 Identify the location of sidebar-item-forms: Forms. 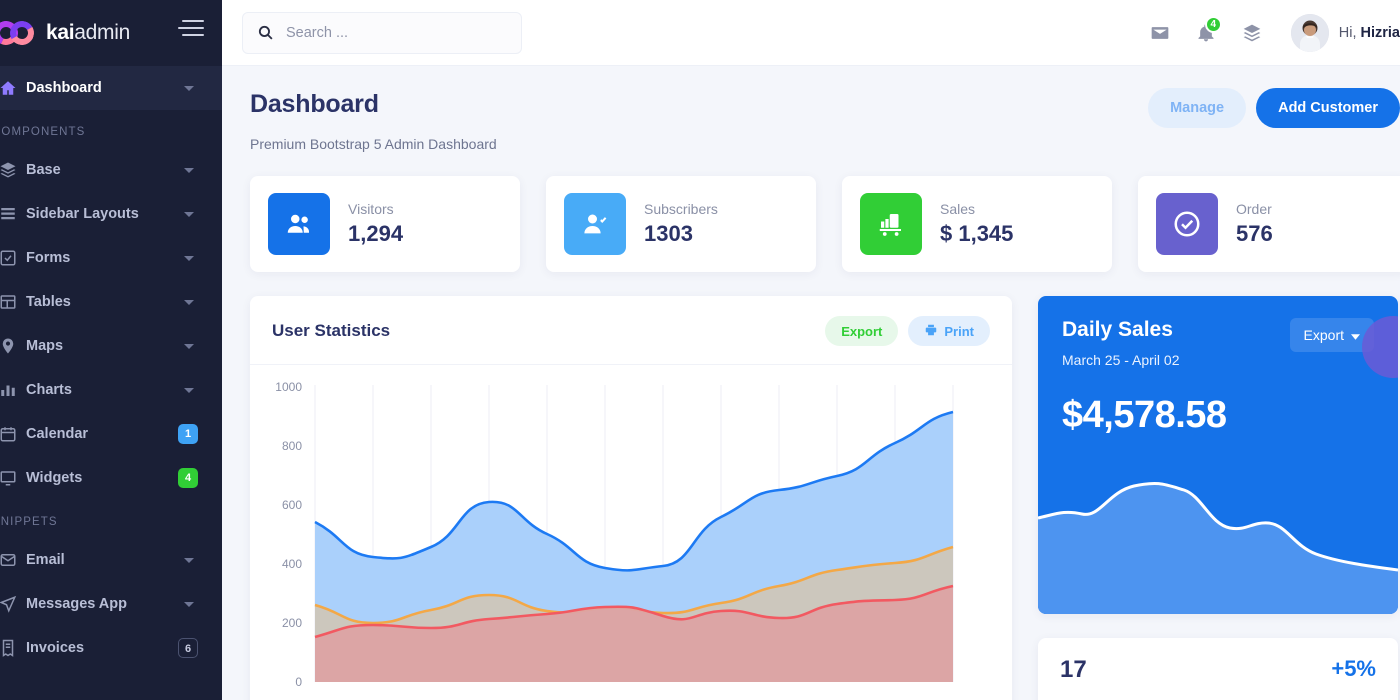
(111, 258).